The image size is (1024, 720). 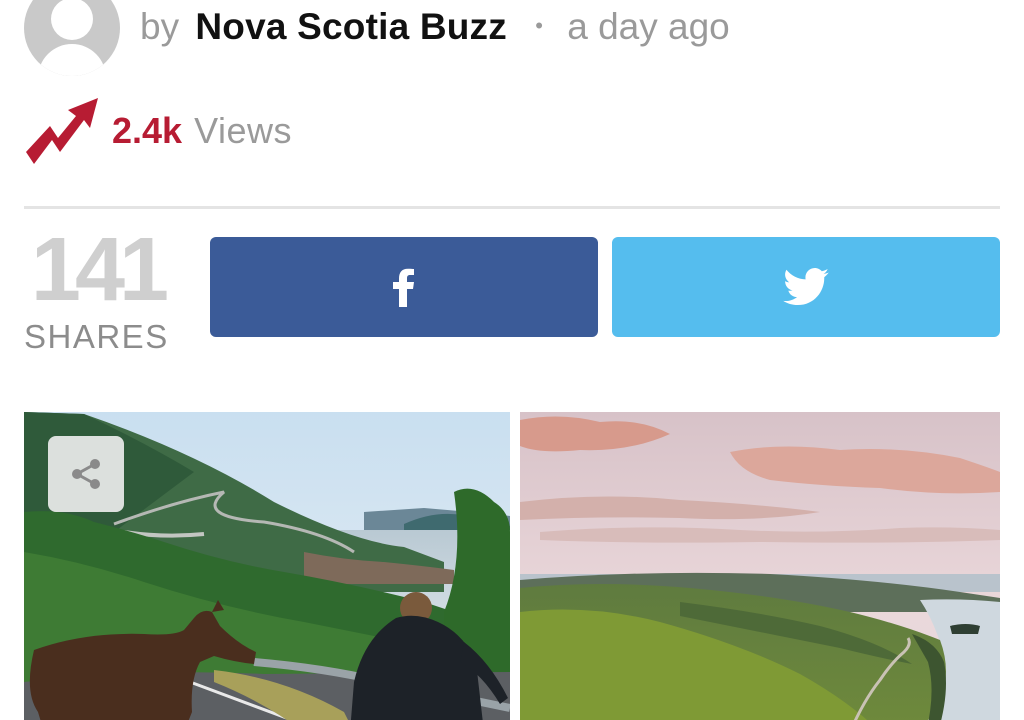 What do you see at coordinates (72, 60) in the screenshot?
I see `avatar-shoulders` at bounding box center [72, 60].